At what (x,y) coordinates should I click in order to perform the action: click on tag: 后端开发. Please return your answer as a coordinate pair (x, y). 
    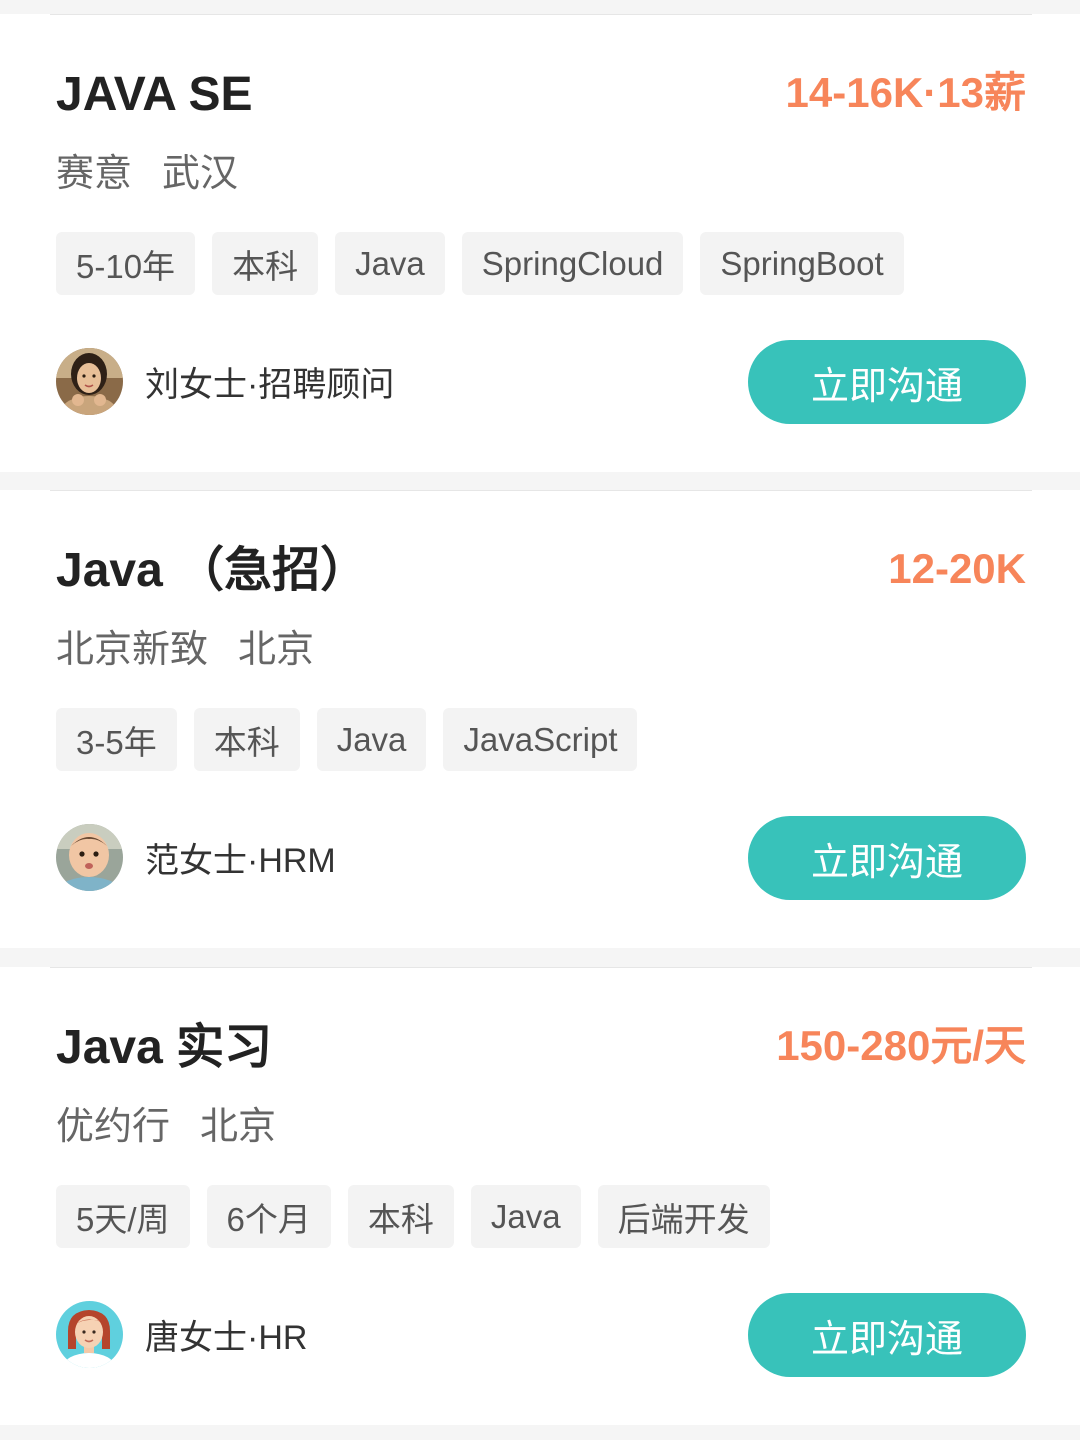
    Looking at the image, I should click on (683, 1216).